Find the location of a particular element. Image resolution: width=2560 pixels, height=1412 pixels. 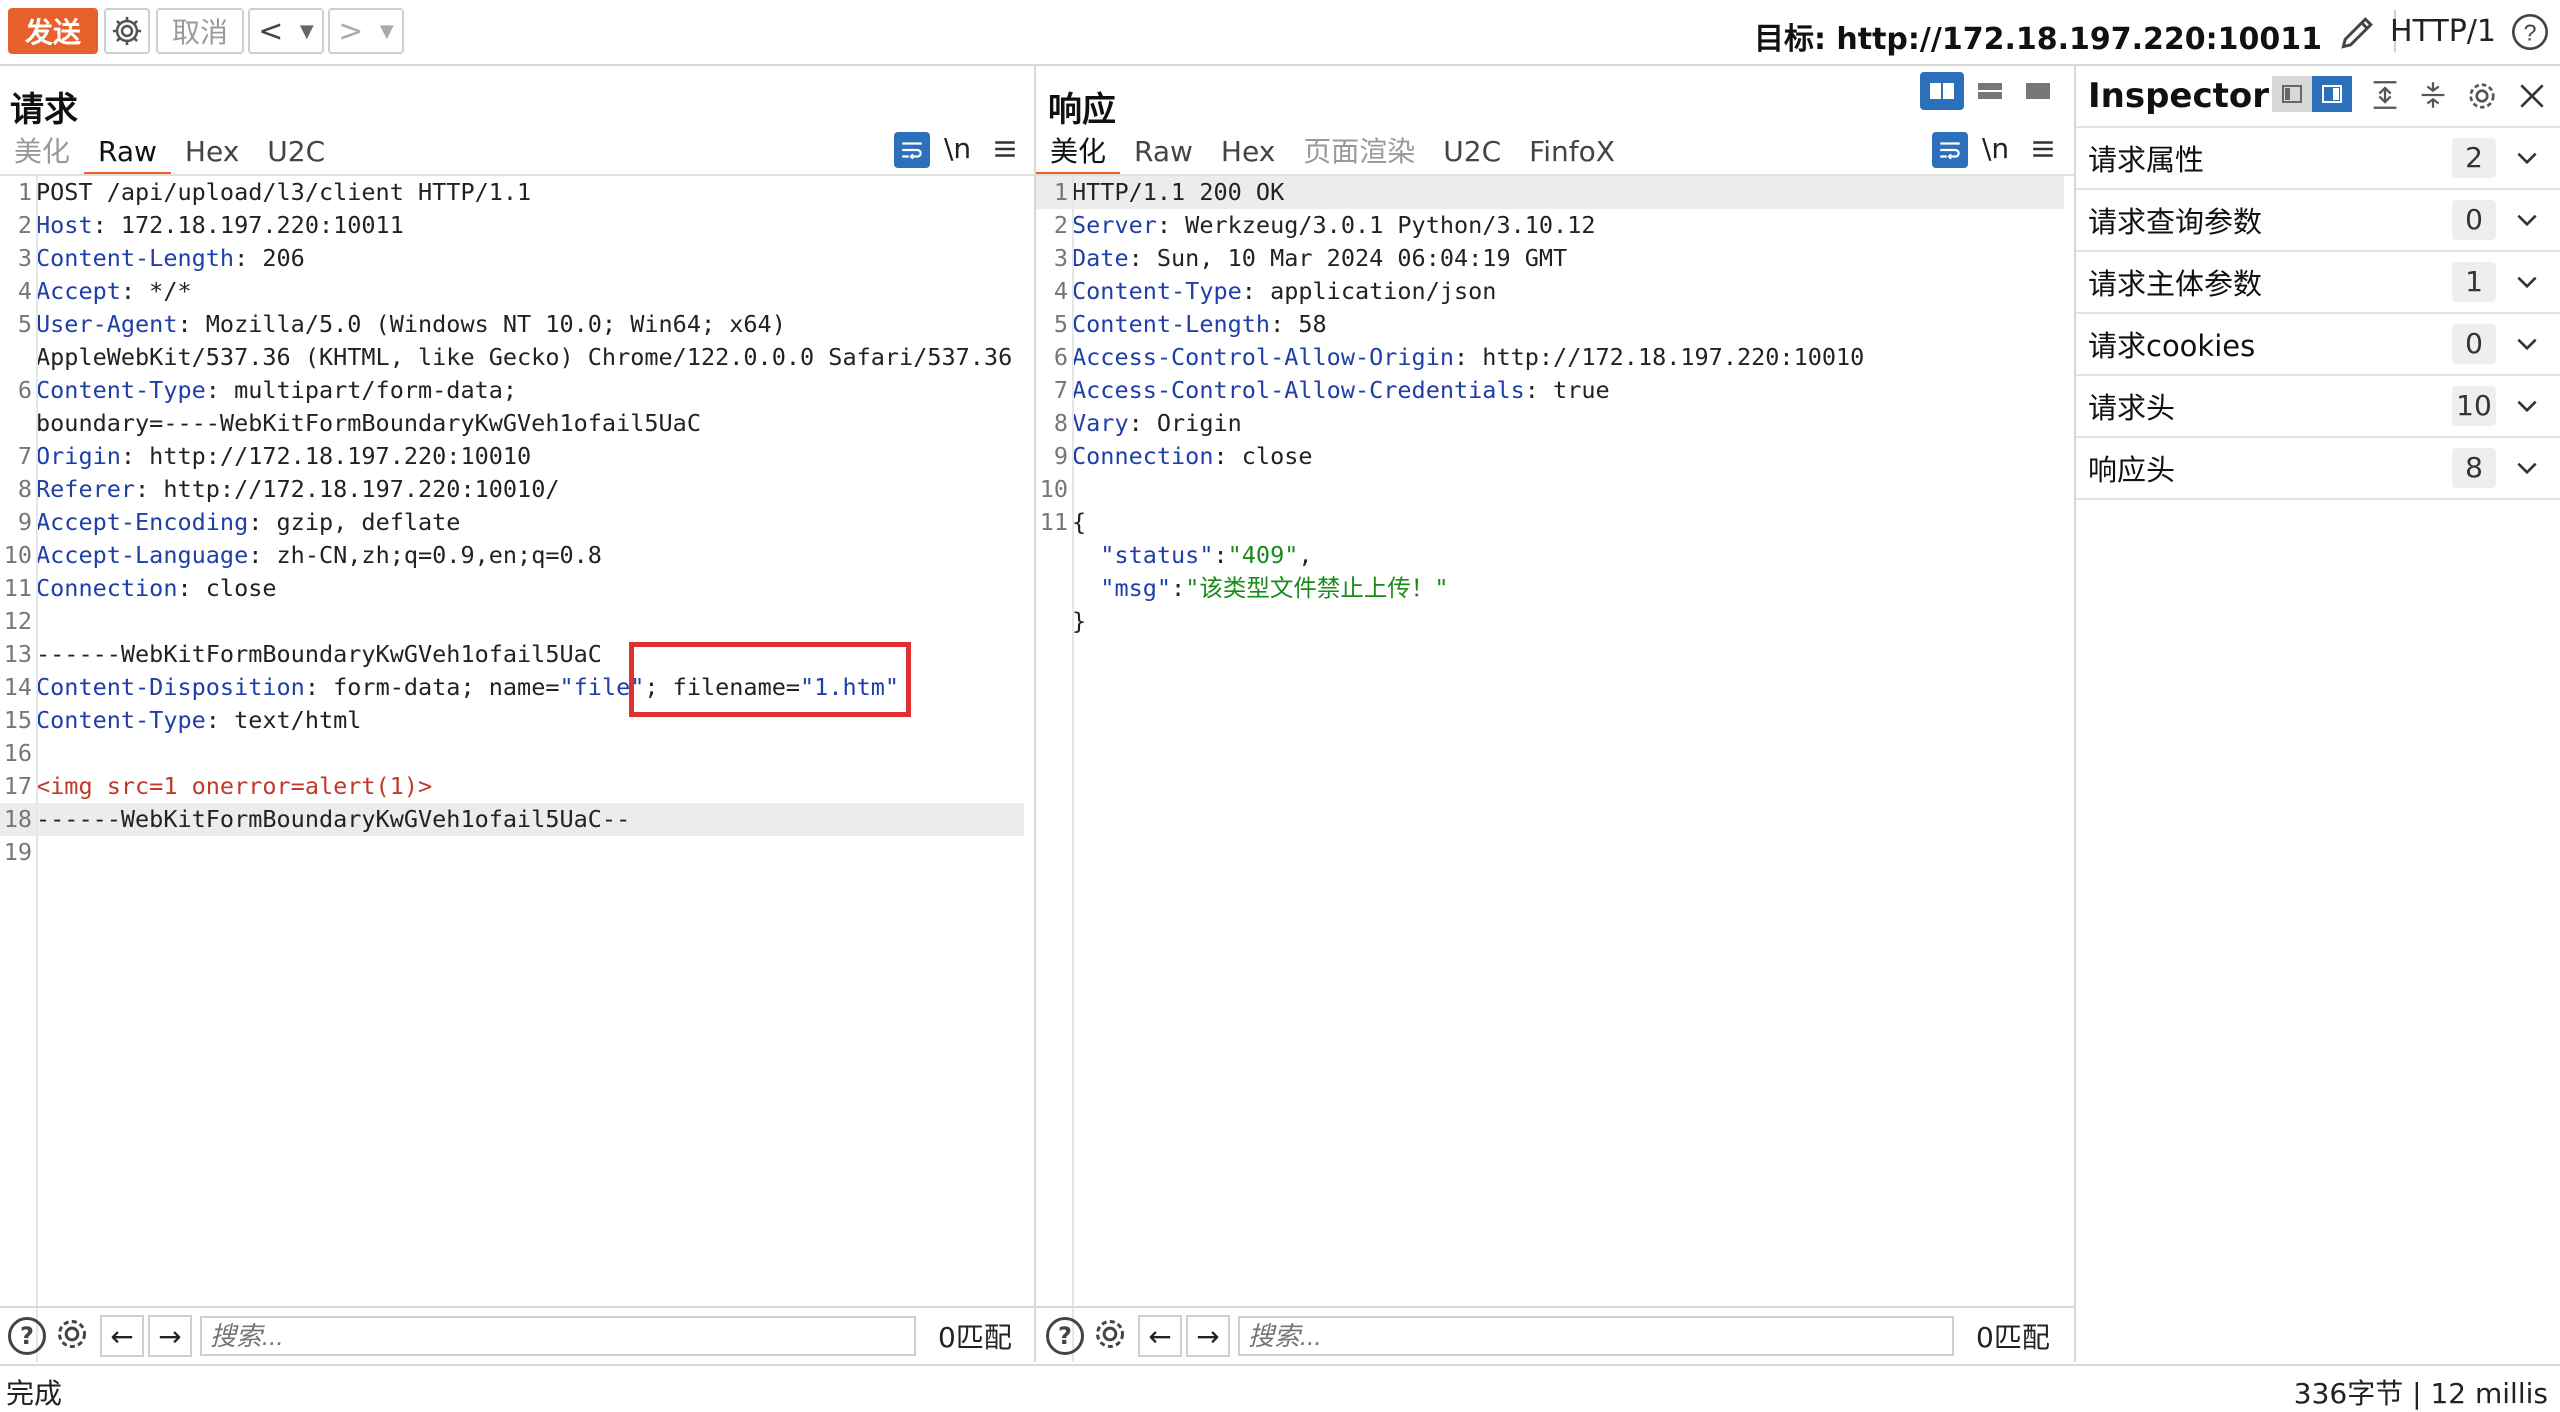

layout-split-icon is located at coordinates (1942, 91).